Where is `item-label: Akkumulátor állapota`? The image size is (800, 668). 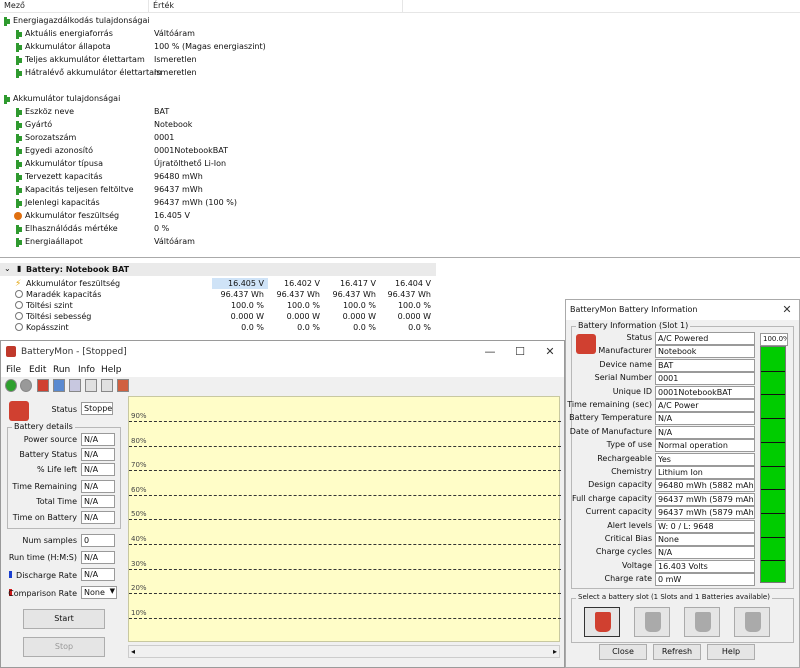 item-label: Akkumulátor állapota is located at coordinates (68, 46).